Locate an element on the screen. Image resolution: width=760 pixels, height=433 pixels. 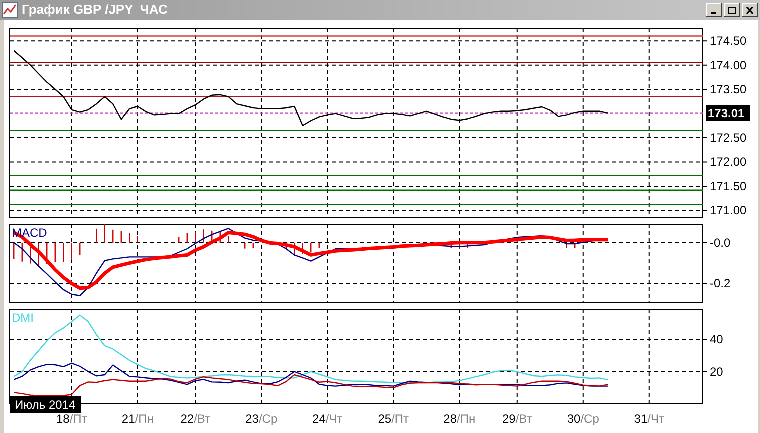
axis-tick-label: -0.0 is located at coordinates (720, 243).